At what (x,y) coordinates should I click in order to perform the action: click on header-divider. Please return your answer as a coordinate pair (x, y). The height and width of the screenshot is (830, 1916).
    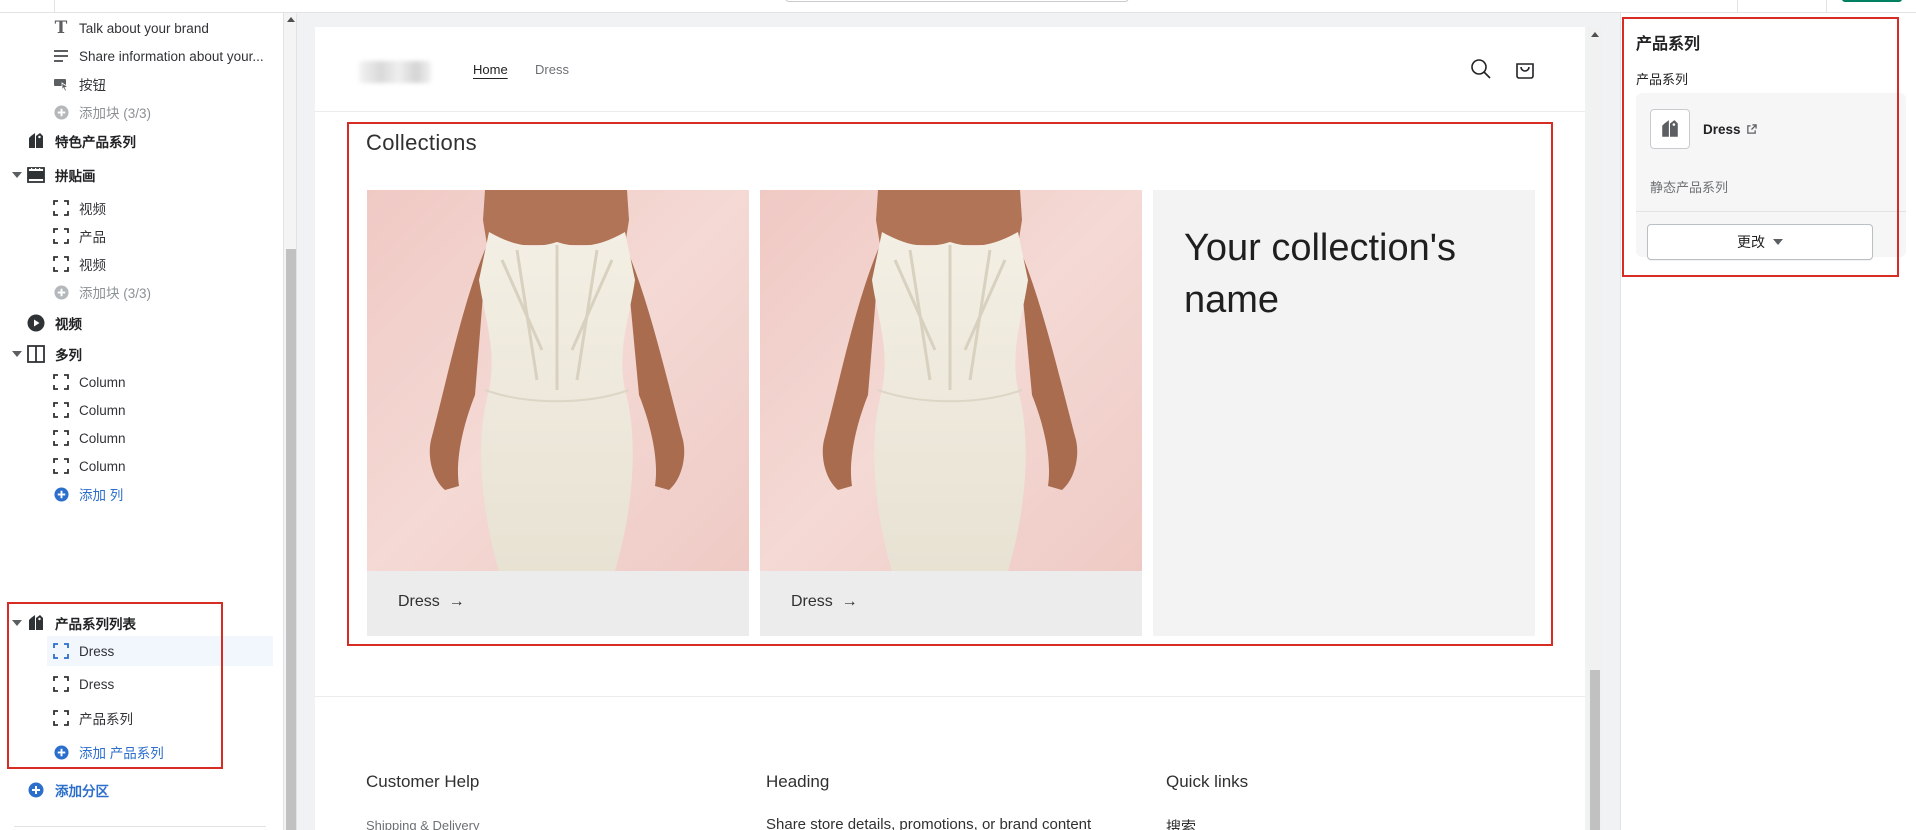
    Looking at the image, I should click on (950, 111).